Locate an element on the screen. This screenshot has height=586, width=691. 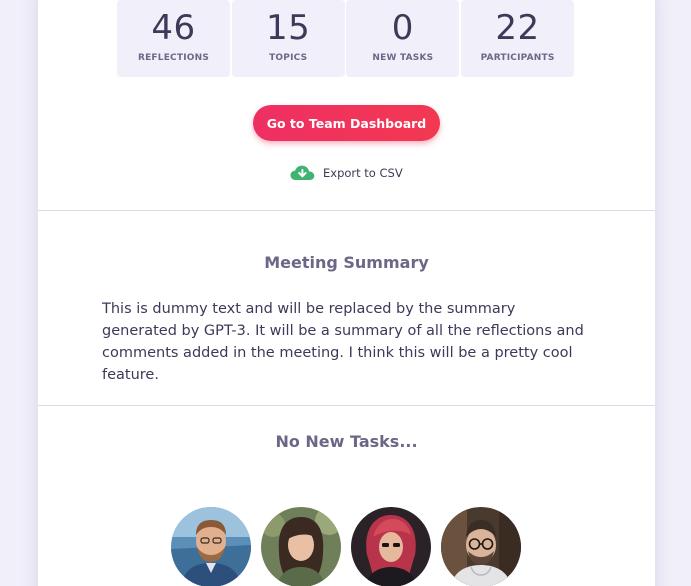
participant-avatars is located at coordinates (351, 546).